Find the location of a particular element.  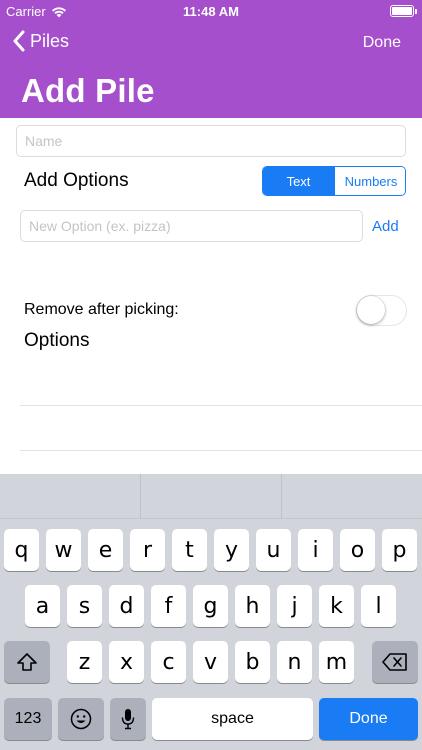

key-k: k is located at coordinates (336, 606).